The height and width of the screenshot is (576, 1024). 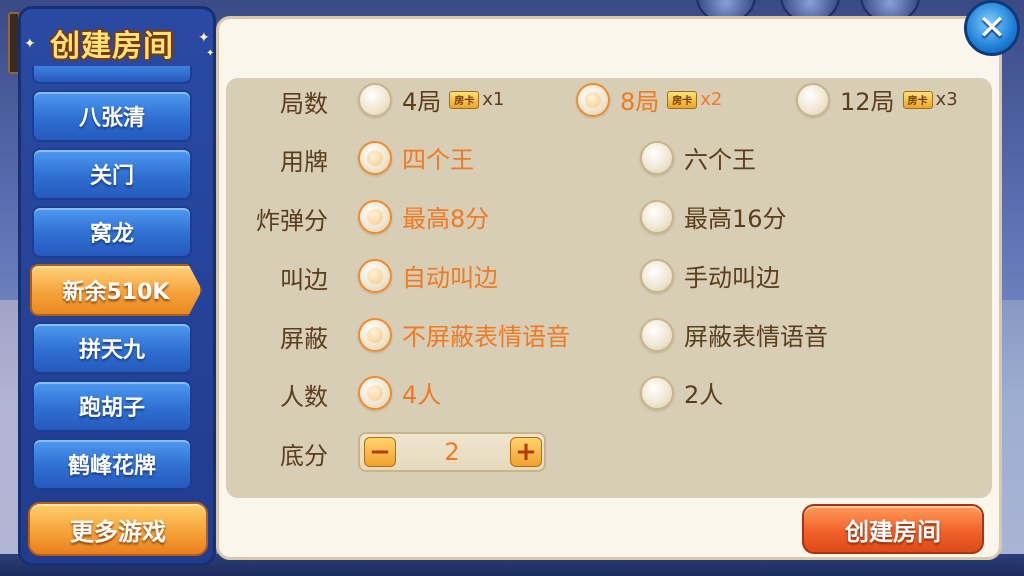 I want to click on option-text: 不屏蔽表情语音, so click(x=486, y=337).